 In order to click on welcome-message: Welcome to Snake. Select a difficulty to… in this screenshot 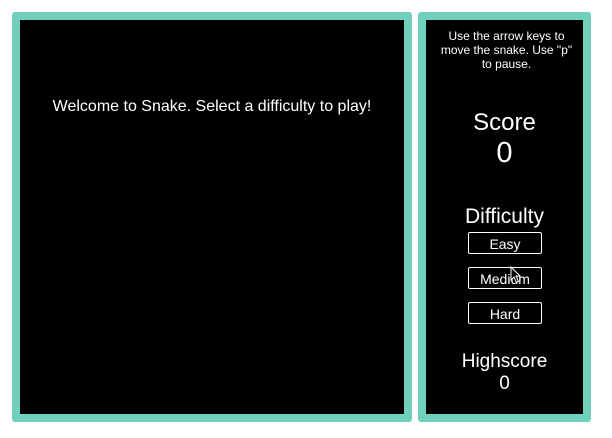, I will do `click(212, 106)`.